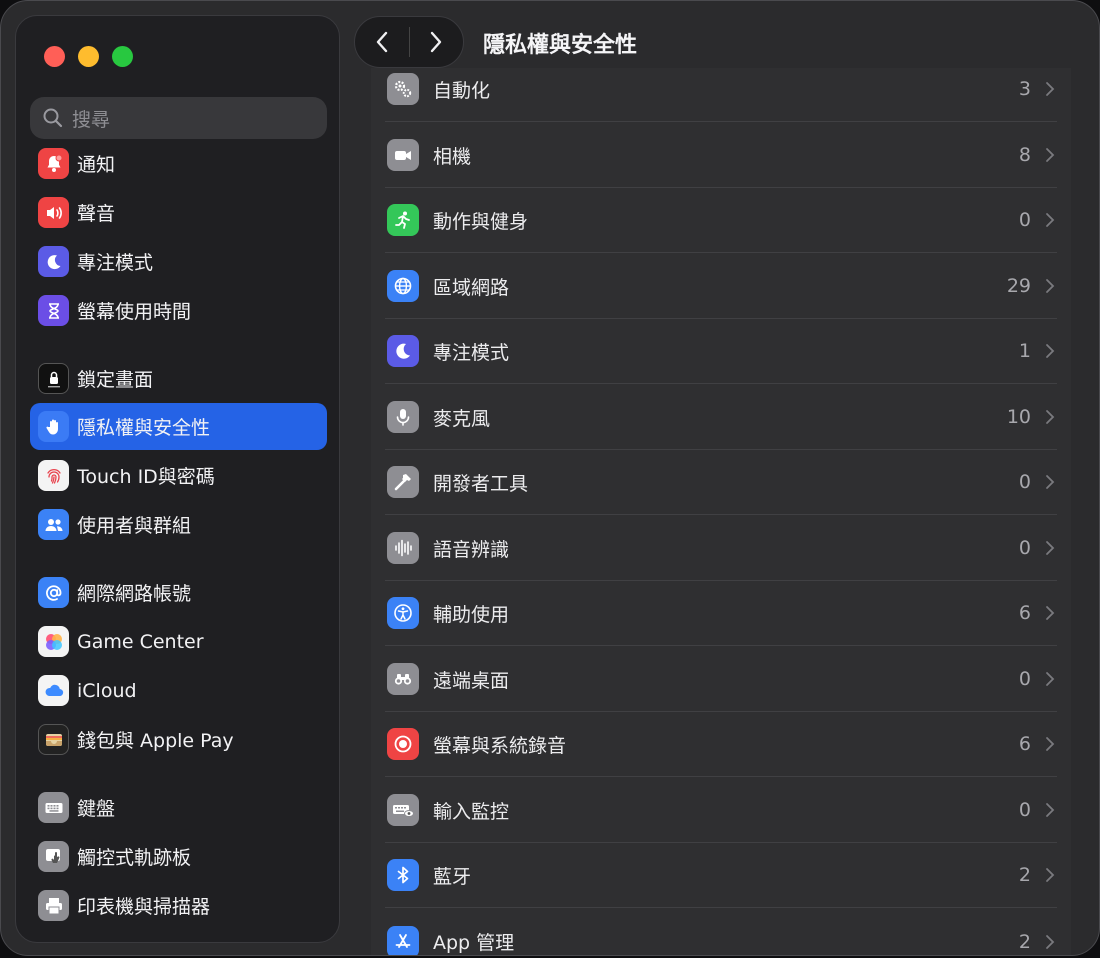 This screenshot has height=958, width=1100. I want to click on row-label: 開發者工具, so click(481, 483).